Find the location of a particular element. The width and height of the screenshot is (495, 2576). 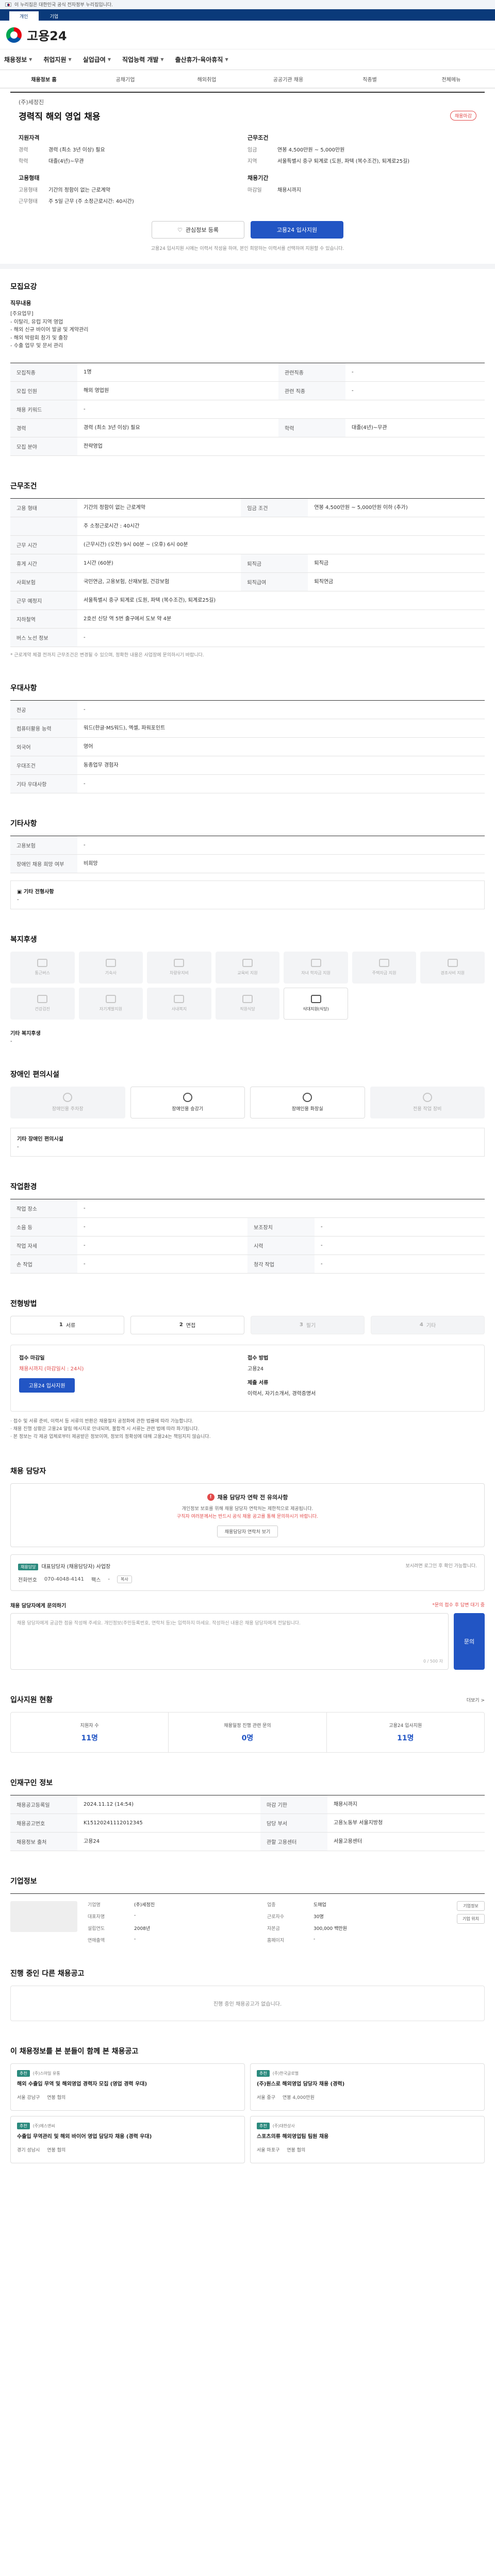

value: 서울특별시 중구 퇴계로 (도원, 파텍 (복수조건), 퇴계로25길) is located at coordinates (344, 161).